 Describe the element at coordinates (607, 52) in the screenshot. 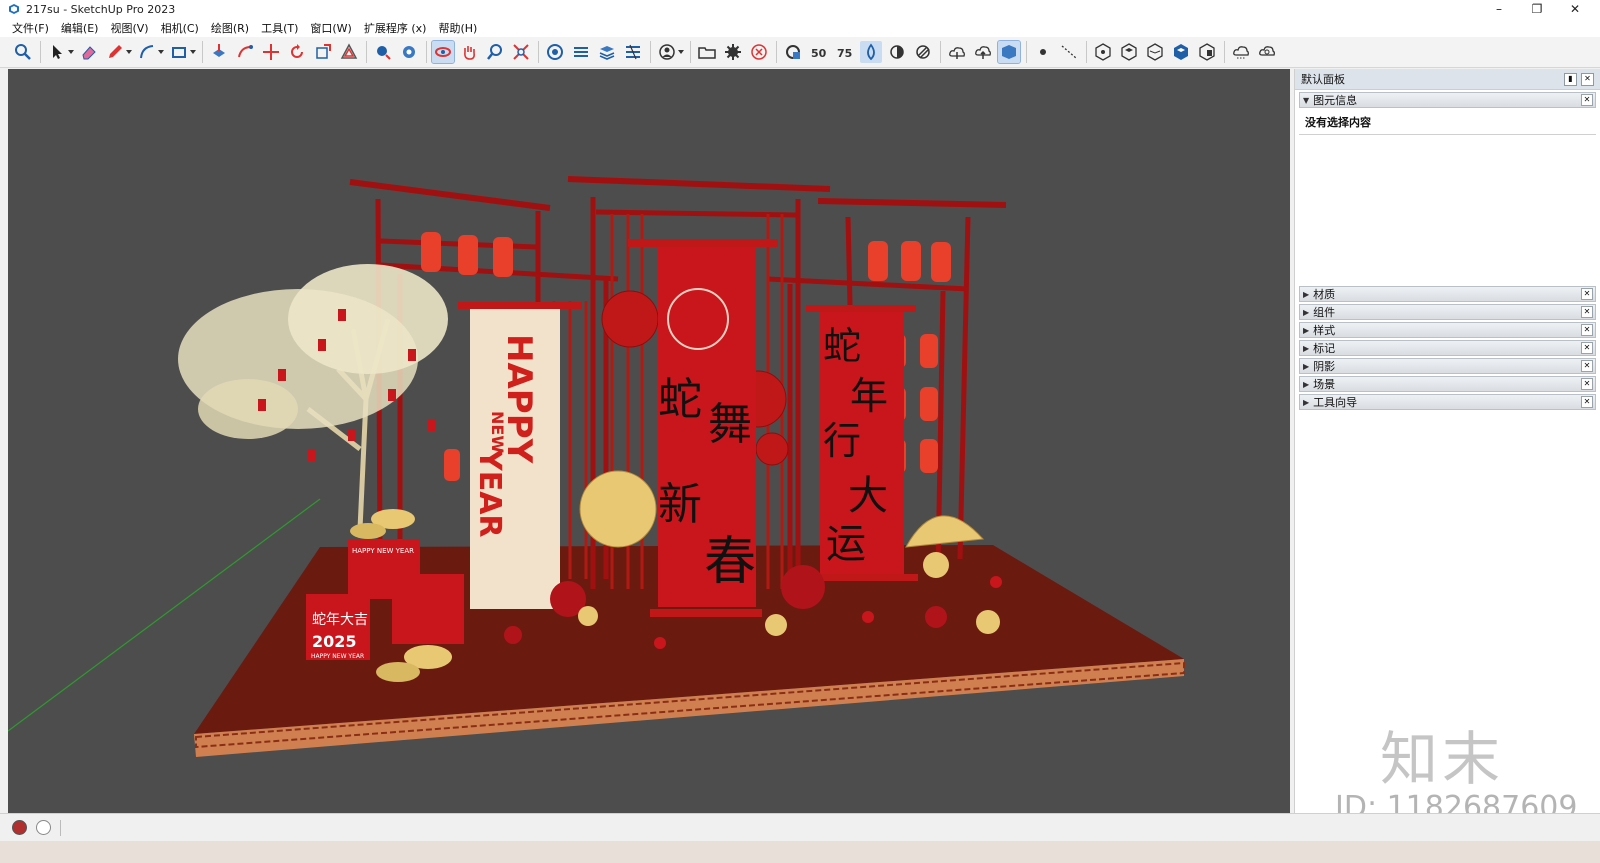

I see `section-display-icon` at that location.